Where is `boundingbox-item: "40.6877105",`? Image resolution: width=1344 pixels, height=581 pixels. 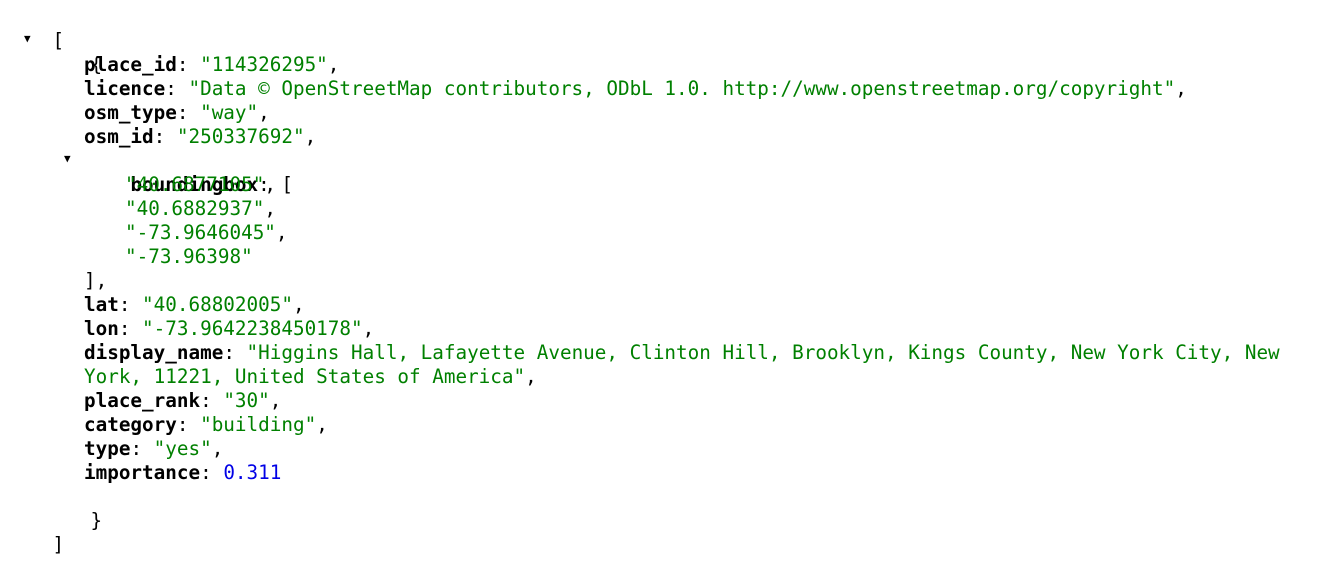
boundingbox-item: "40.6877105", is located at coordinates (200, 184).